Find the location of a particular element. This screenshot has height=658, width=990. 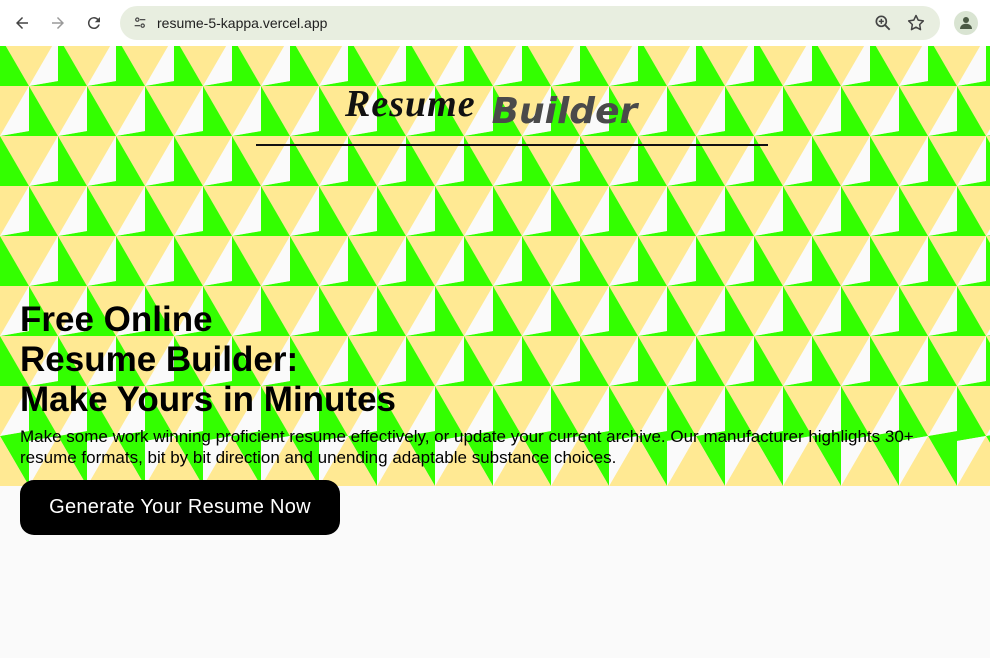

browser-toolbar: resume-5-kappa.vercel.app is located at coordinates (495, 23).